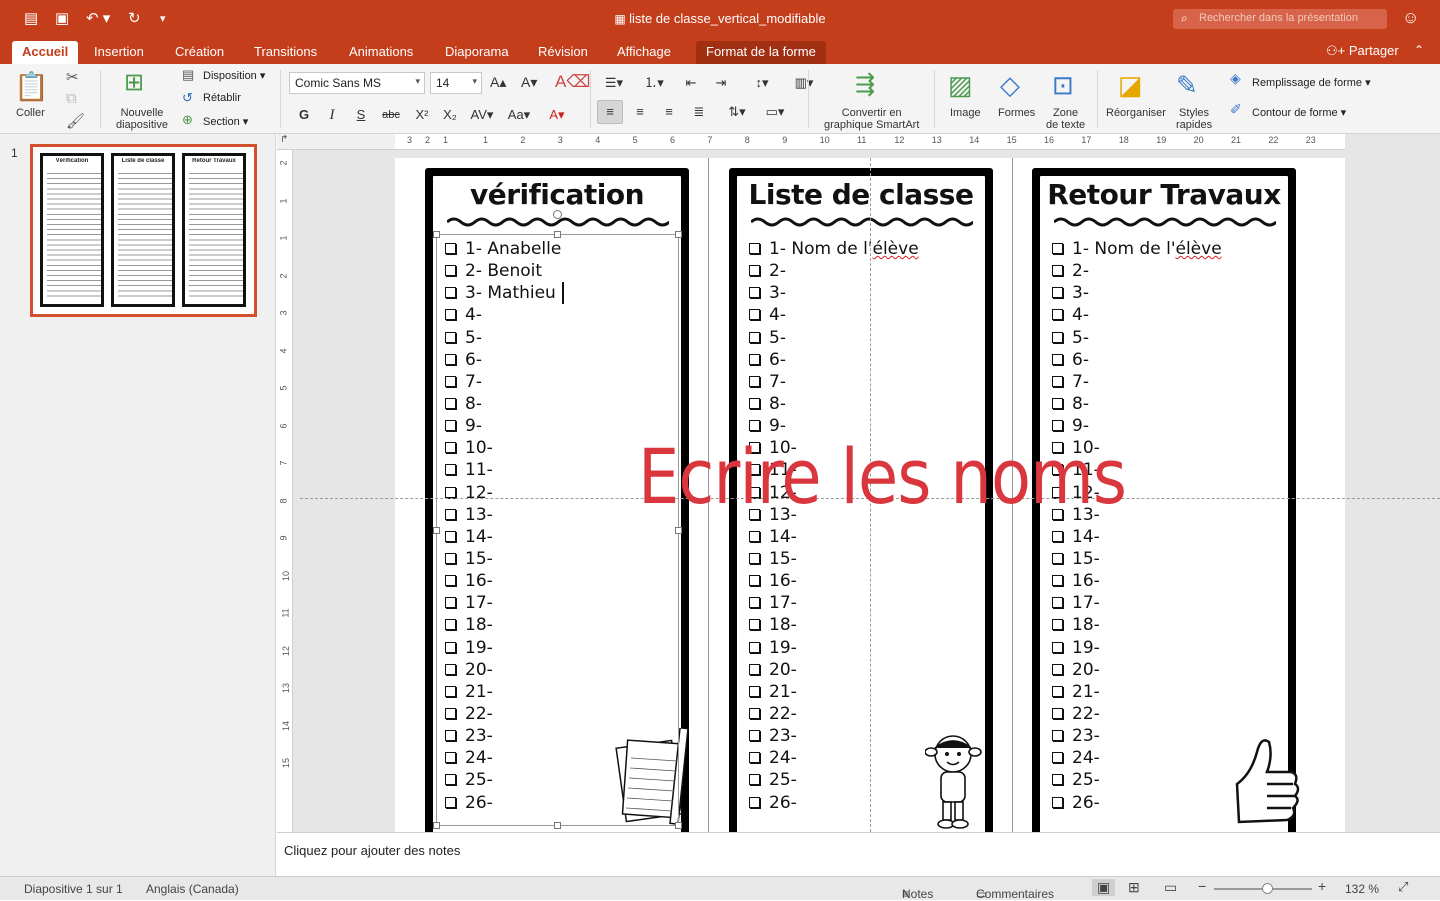  Describe the element at coordinates (640, 112) in the screenshot. I see `align-center-icon: ≡` at that location.